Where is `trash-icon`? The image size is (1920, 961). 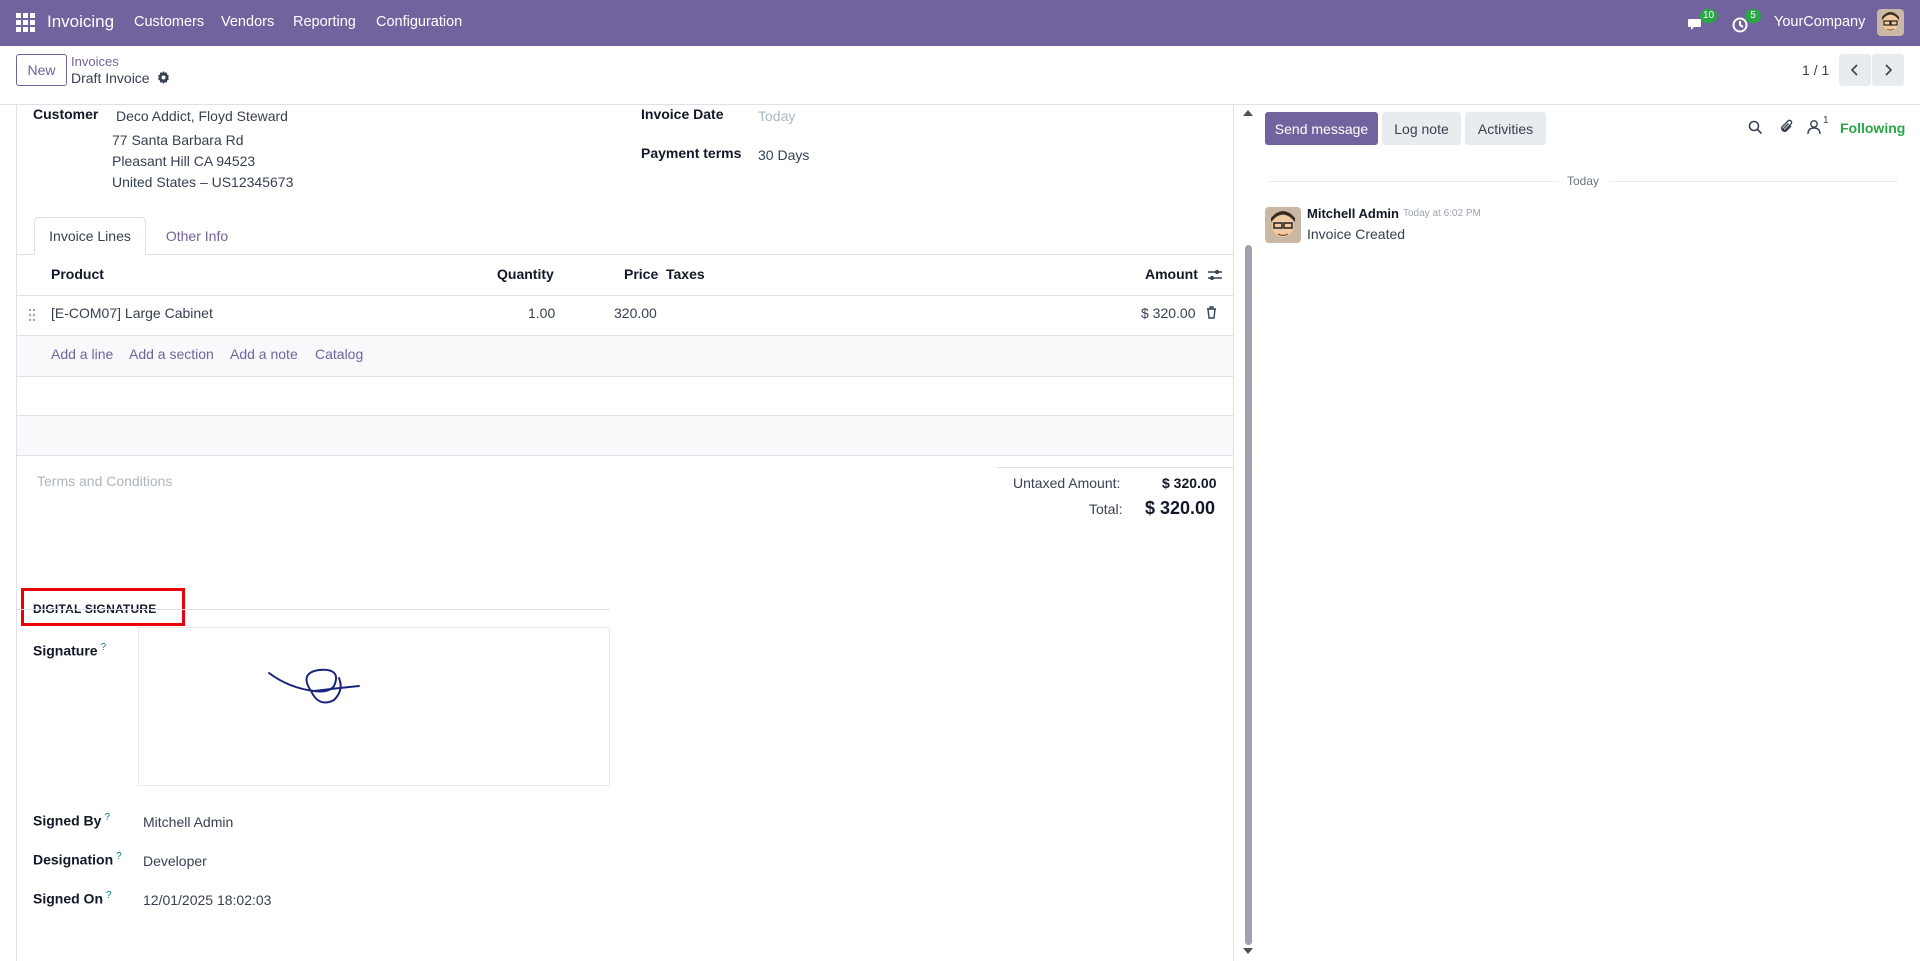 trash-icon is located at coordinates (1211, 314).